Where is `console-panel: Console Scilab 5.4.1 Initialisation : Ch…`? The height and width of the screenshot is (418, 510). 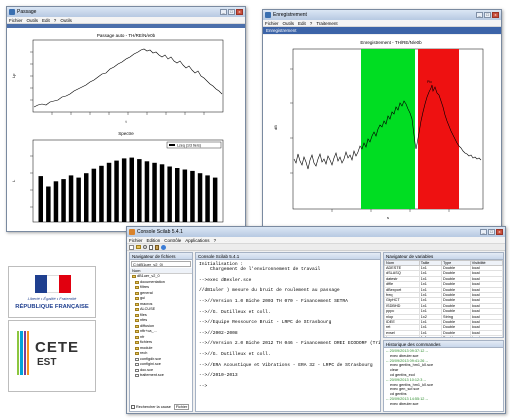 console-panel: Console Scilab 5.4.1 Initialisation : Ch… is located at coordinates (288, 332).